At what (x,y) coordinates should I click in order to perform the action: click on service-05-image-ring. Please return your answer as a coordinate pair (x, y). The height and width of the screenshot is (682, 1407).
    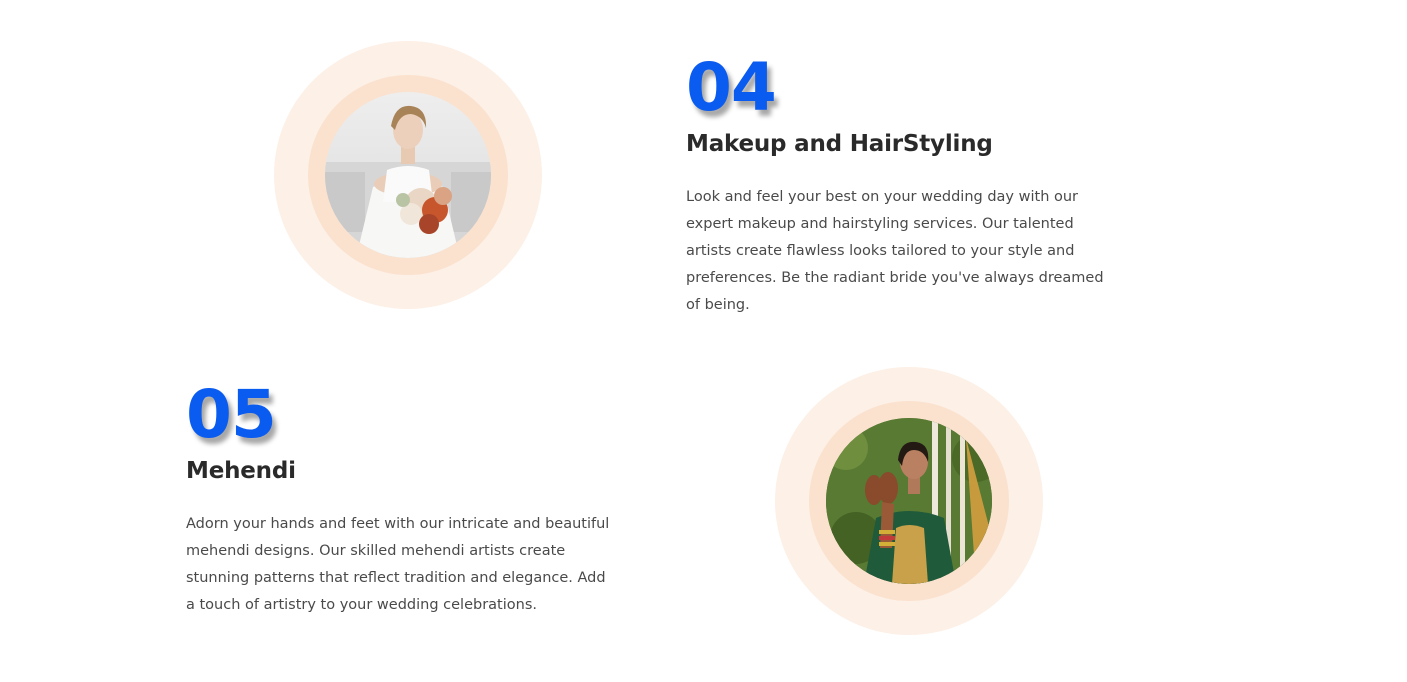
    Looking at the image, I should click on (909, 501).